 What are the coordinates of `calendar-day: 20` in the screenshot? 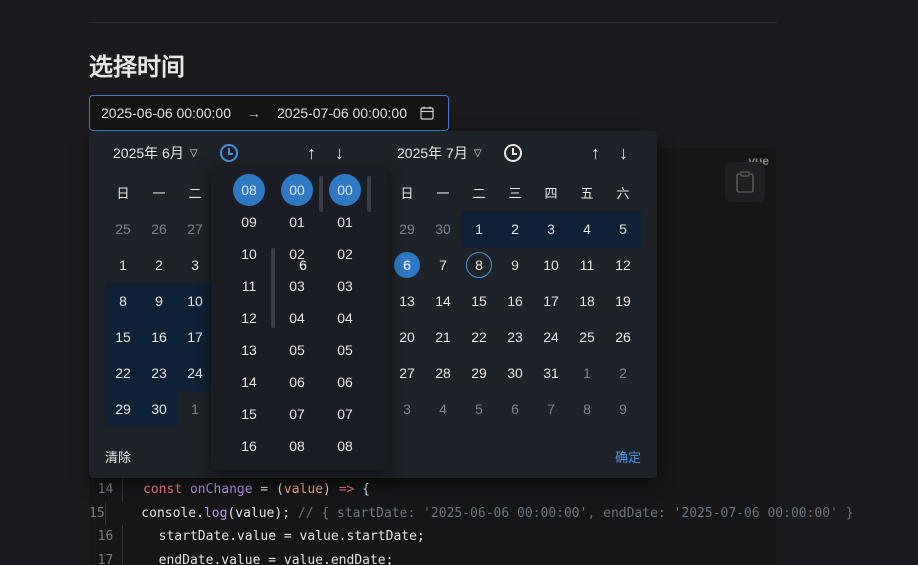 It's located at (407, 337).